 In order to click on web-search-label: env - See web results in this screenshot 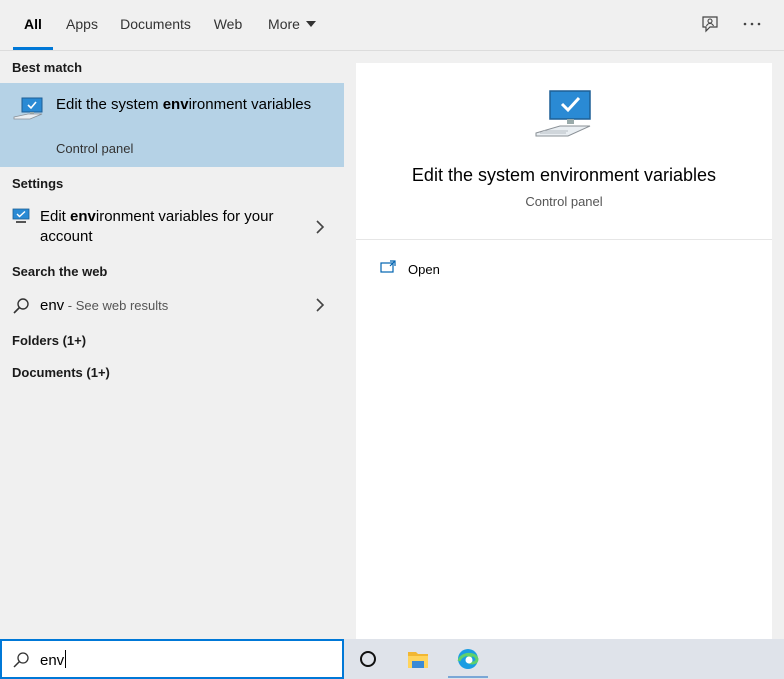, I will do `click(104, 305)`.